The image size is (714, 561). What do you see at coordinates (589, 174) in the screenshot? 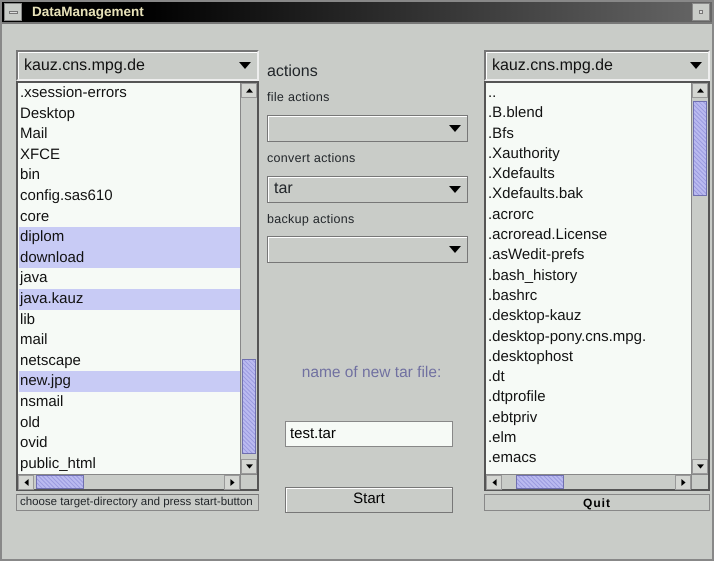
I see `file-item: .Xdefaults` at bounding box center [589, 174].